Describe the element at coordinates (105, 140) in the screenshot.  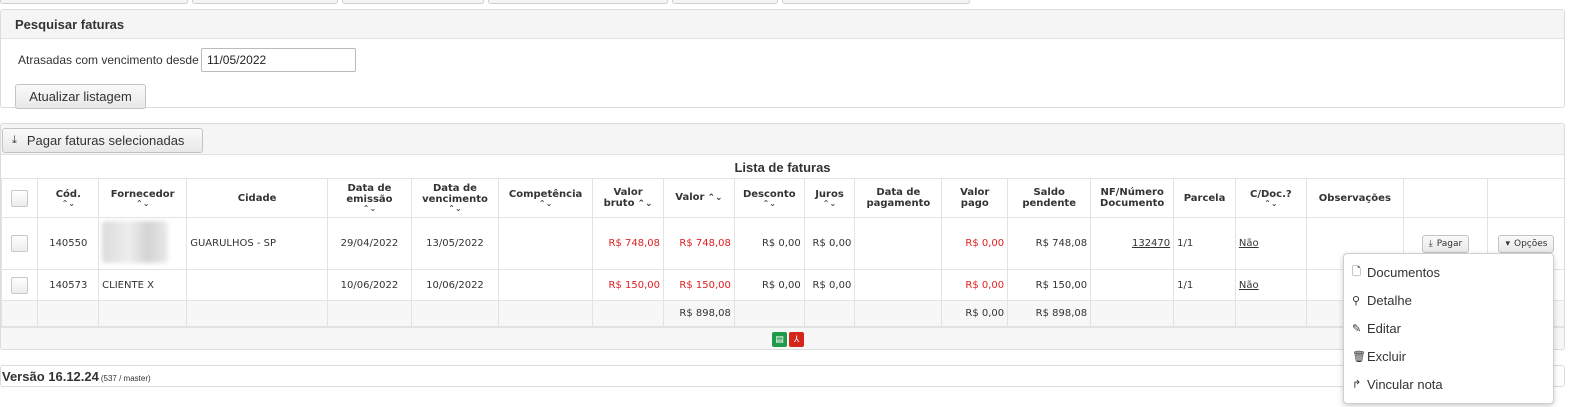
I see `pay-selected-label: Pagar faturas selecionadas` at that location.